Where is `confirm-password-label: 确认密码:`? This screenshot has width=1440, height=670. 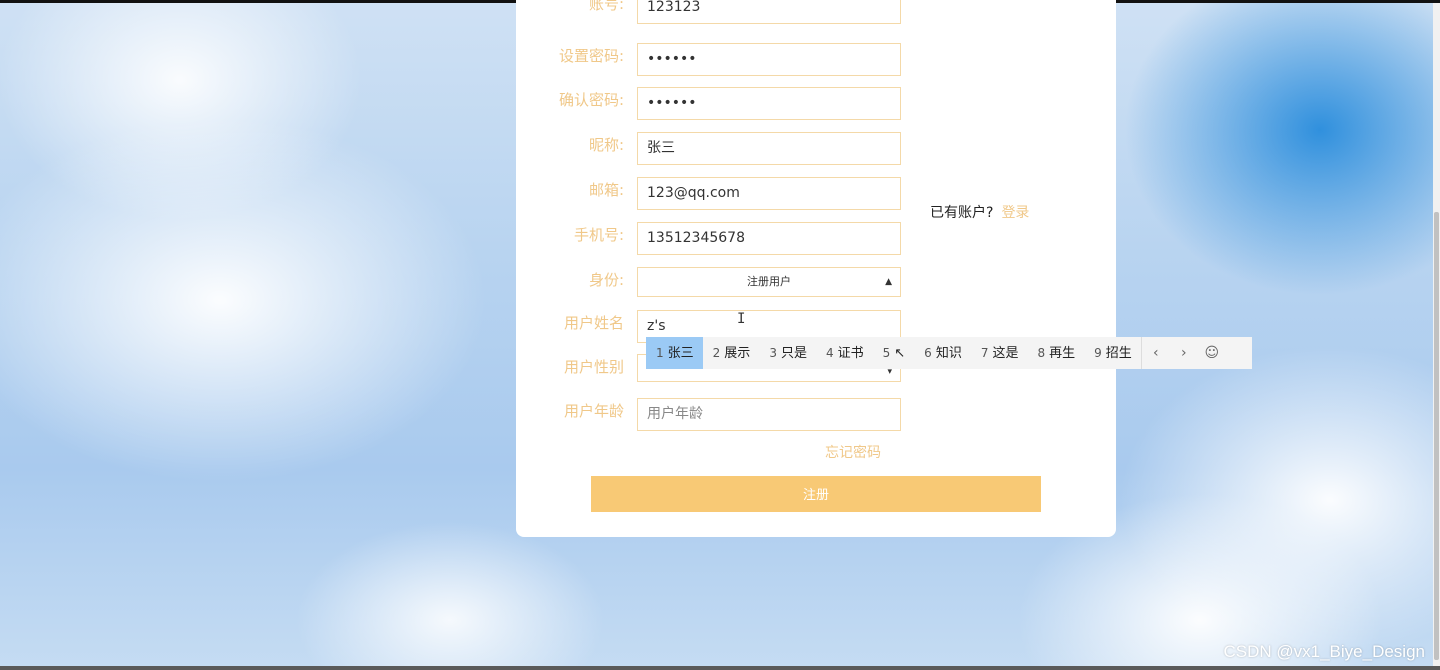 confirm-password-label: 确认密码: is located at coordinates (591, 100).